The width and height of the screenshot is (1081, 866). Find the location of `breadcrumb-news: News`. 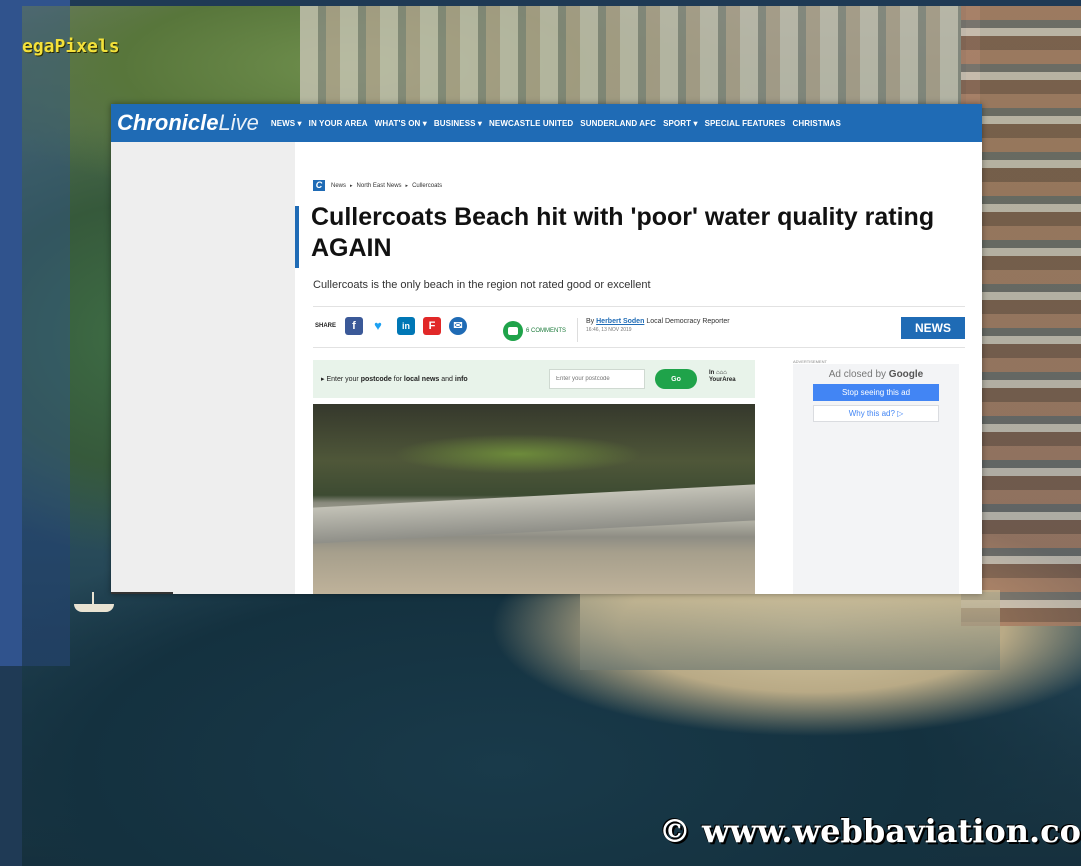

breadcrumb-news: News is located at coordinates (338, 186).